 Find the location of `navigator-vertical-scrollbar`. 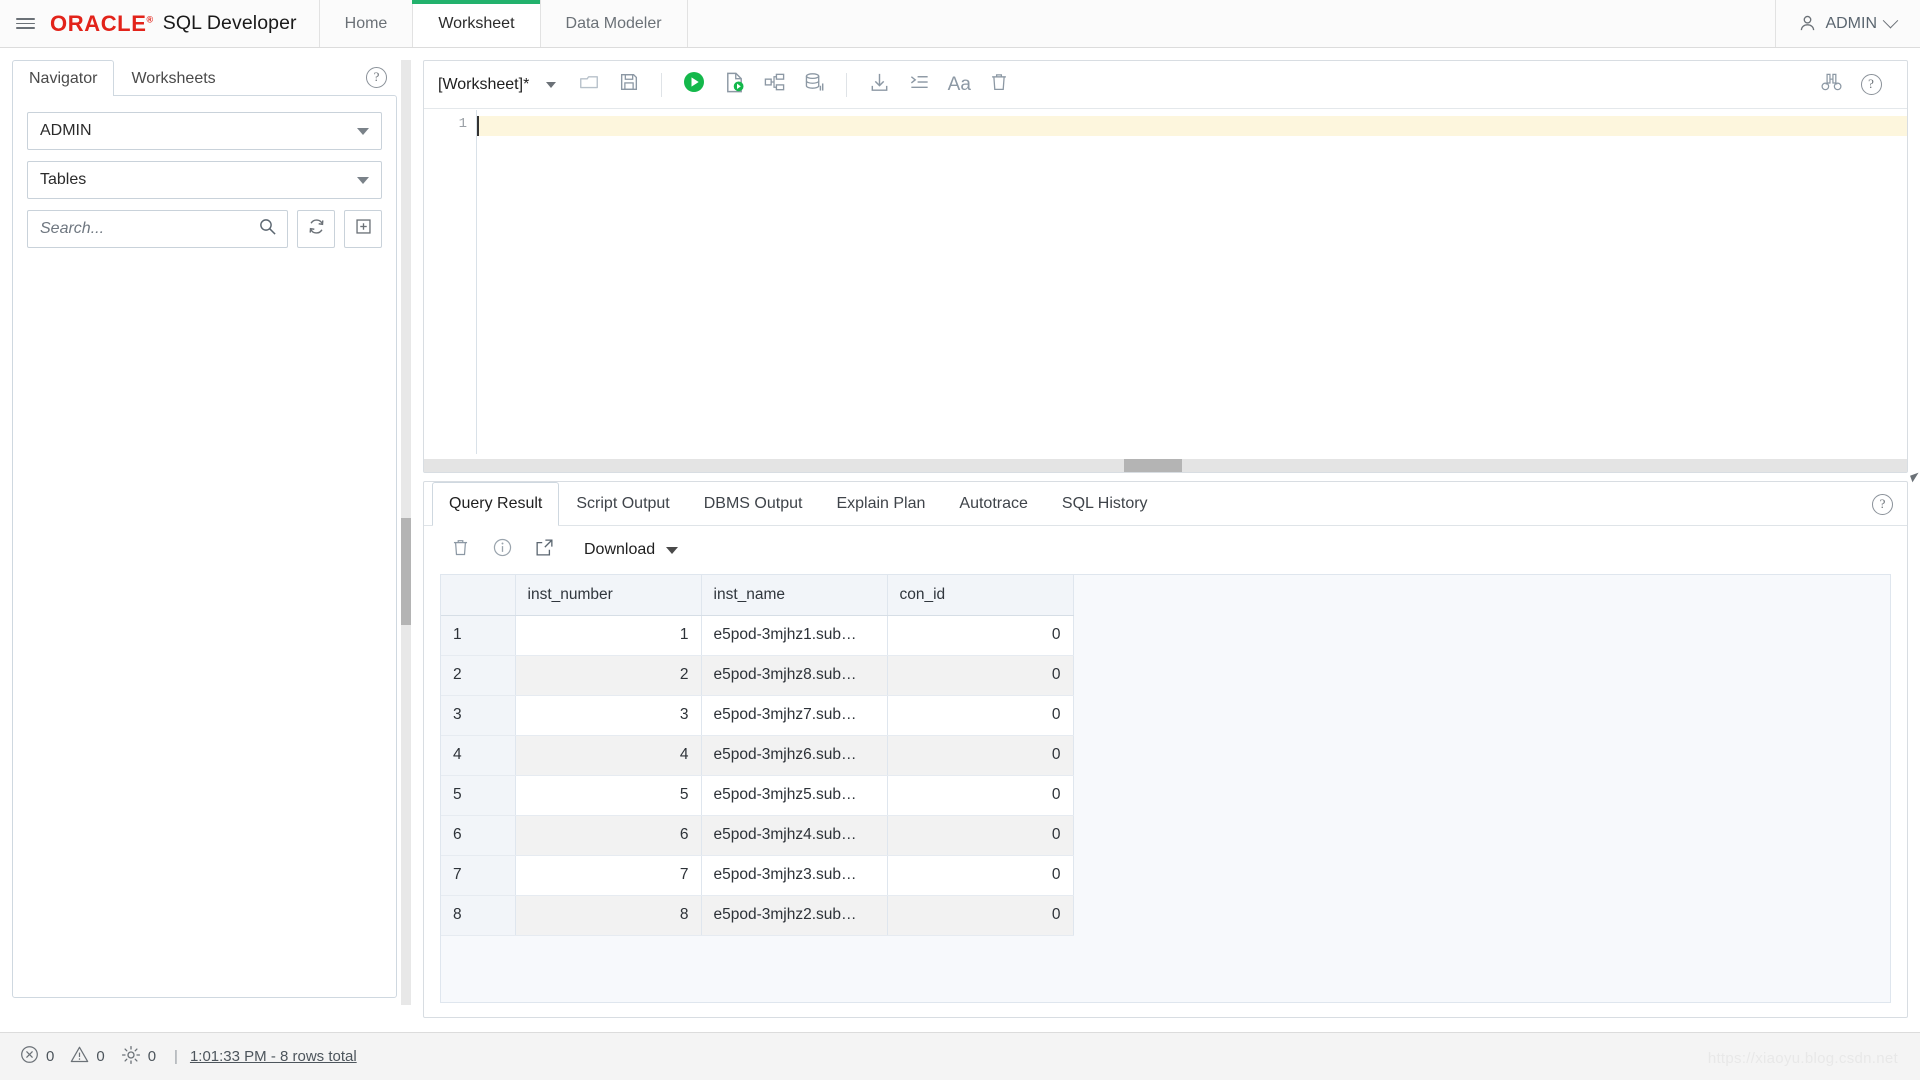

navigator-vertical-scrollbar is located at coordinates (406, 532).